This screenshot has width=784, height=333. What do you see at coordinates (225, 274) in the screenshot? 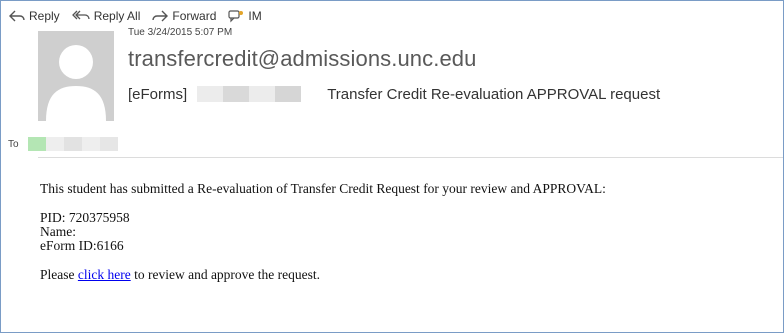
I see `action-suffix: to review and approve the request.` at bounding box center [225, 274].